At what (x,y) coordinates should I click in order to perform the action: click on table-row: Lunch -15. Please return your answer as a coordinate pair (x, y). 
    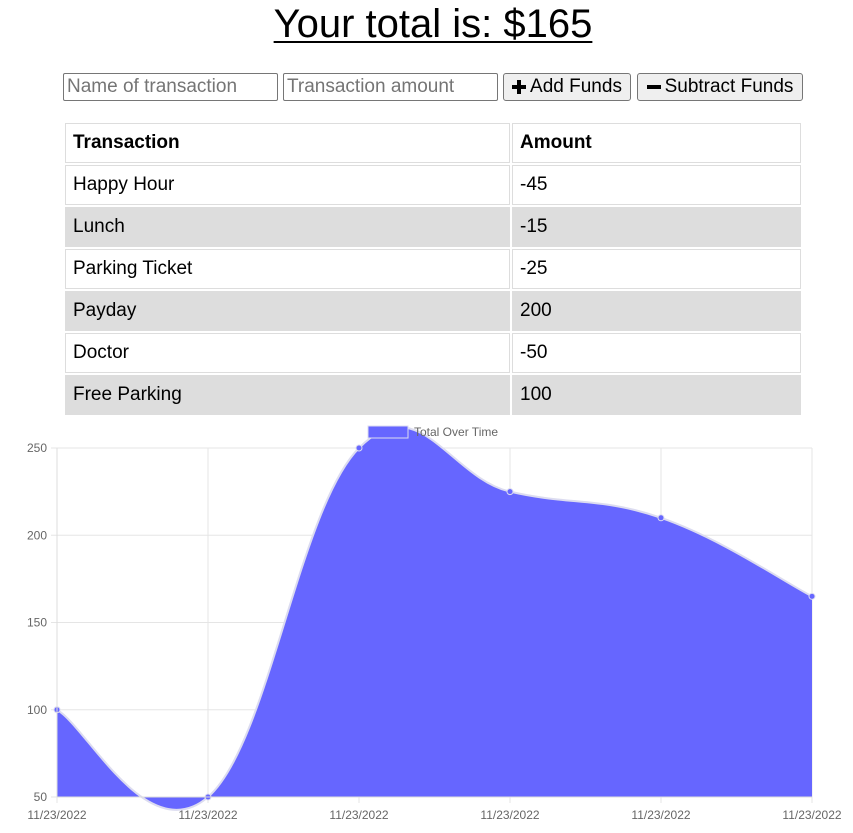
    Looking at the image, I should click on (433, 227).